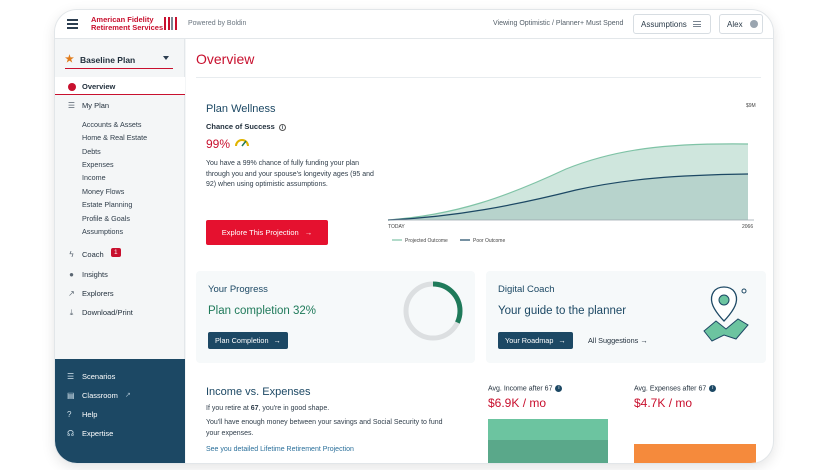  I want to click on sidebar-item-label: Download/Print, so click(107, 312).